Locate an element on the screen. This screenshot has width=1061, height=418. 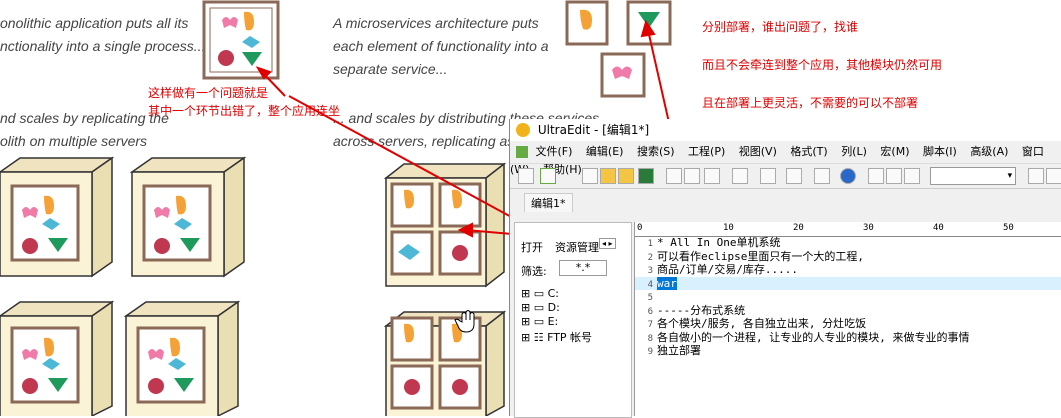
annotation-problem-2: 其中一个环节出错了，整个应用连坐 is located at coordinates (244, 111).